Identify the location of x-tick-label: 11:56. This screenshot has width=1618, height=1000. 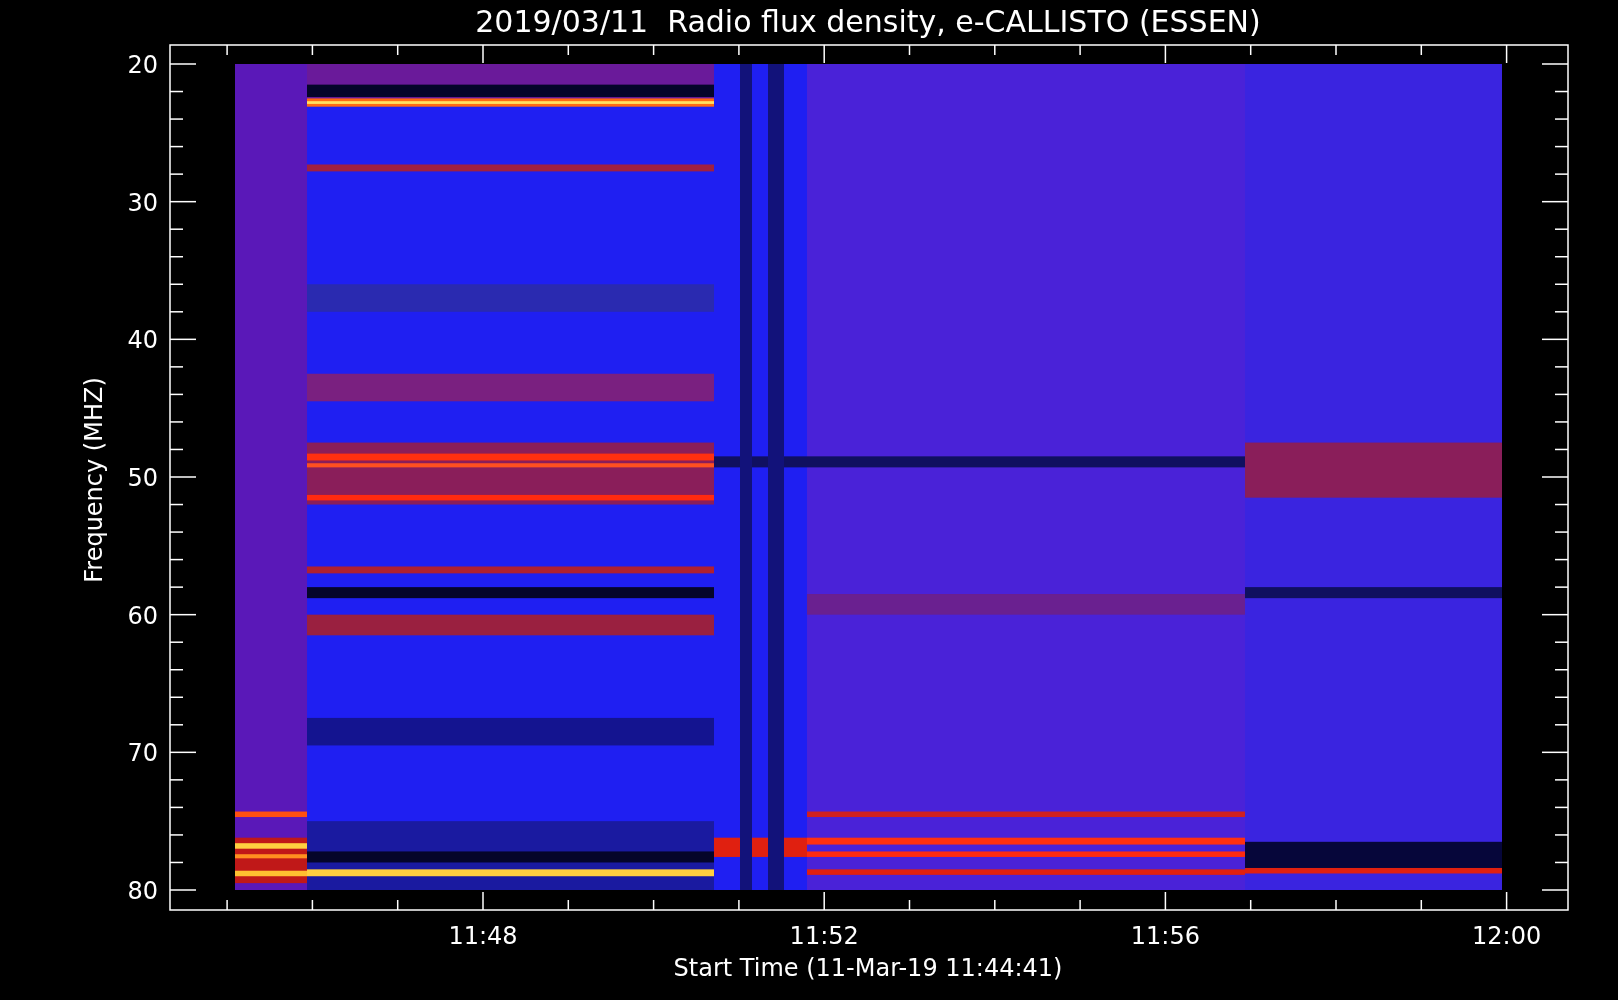
(1165, 936).